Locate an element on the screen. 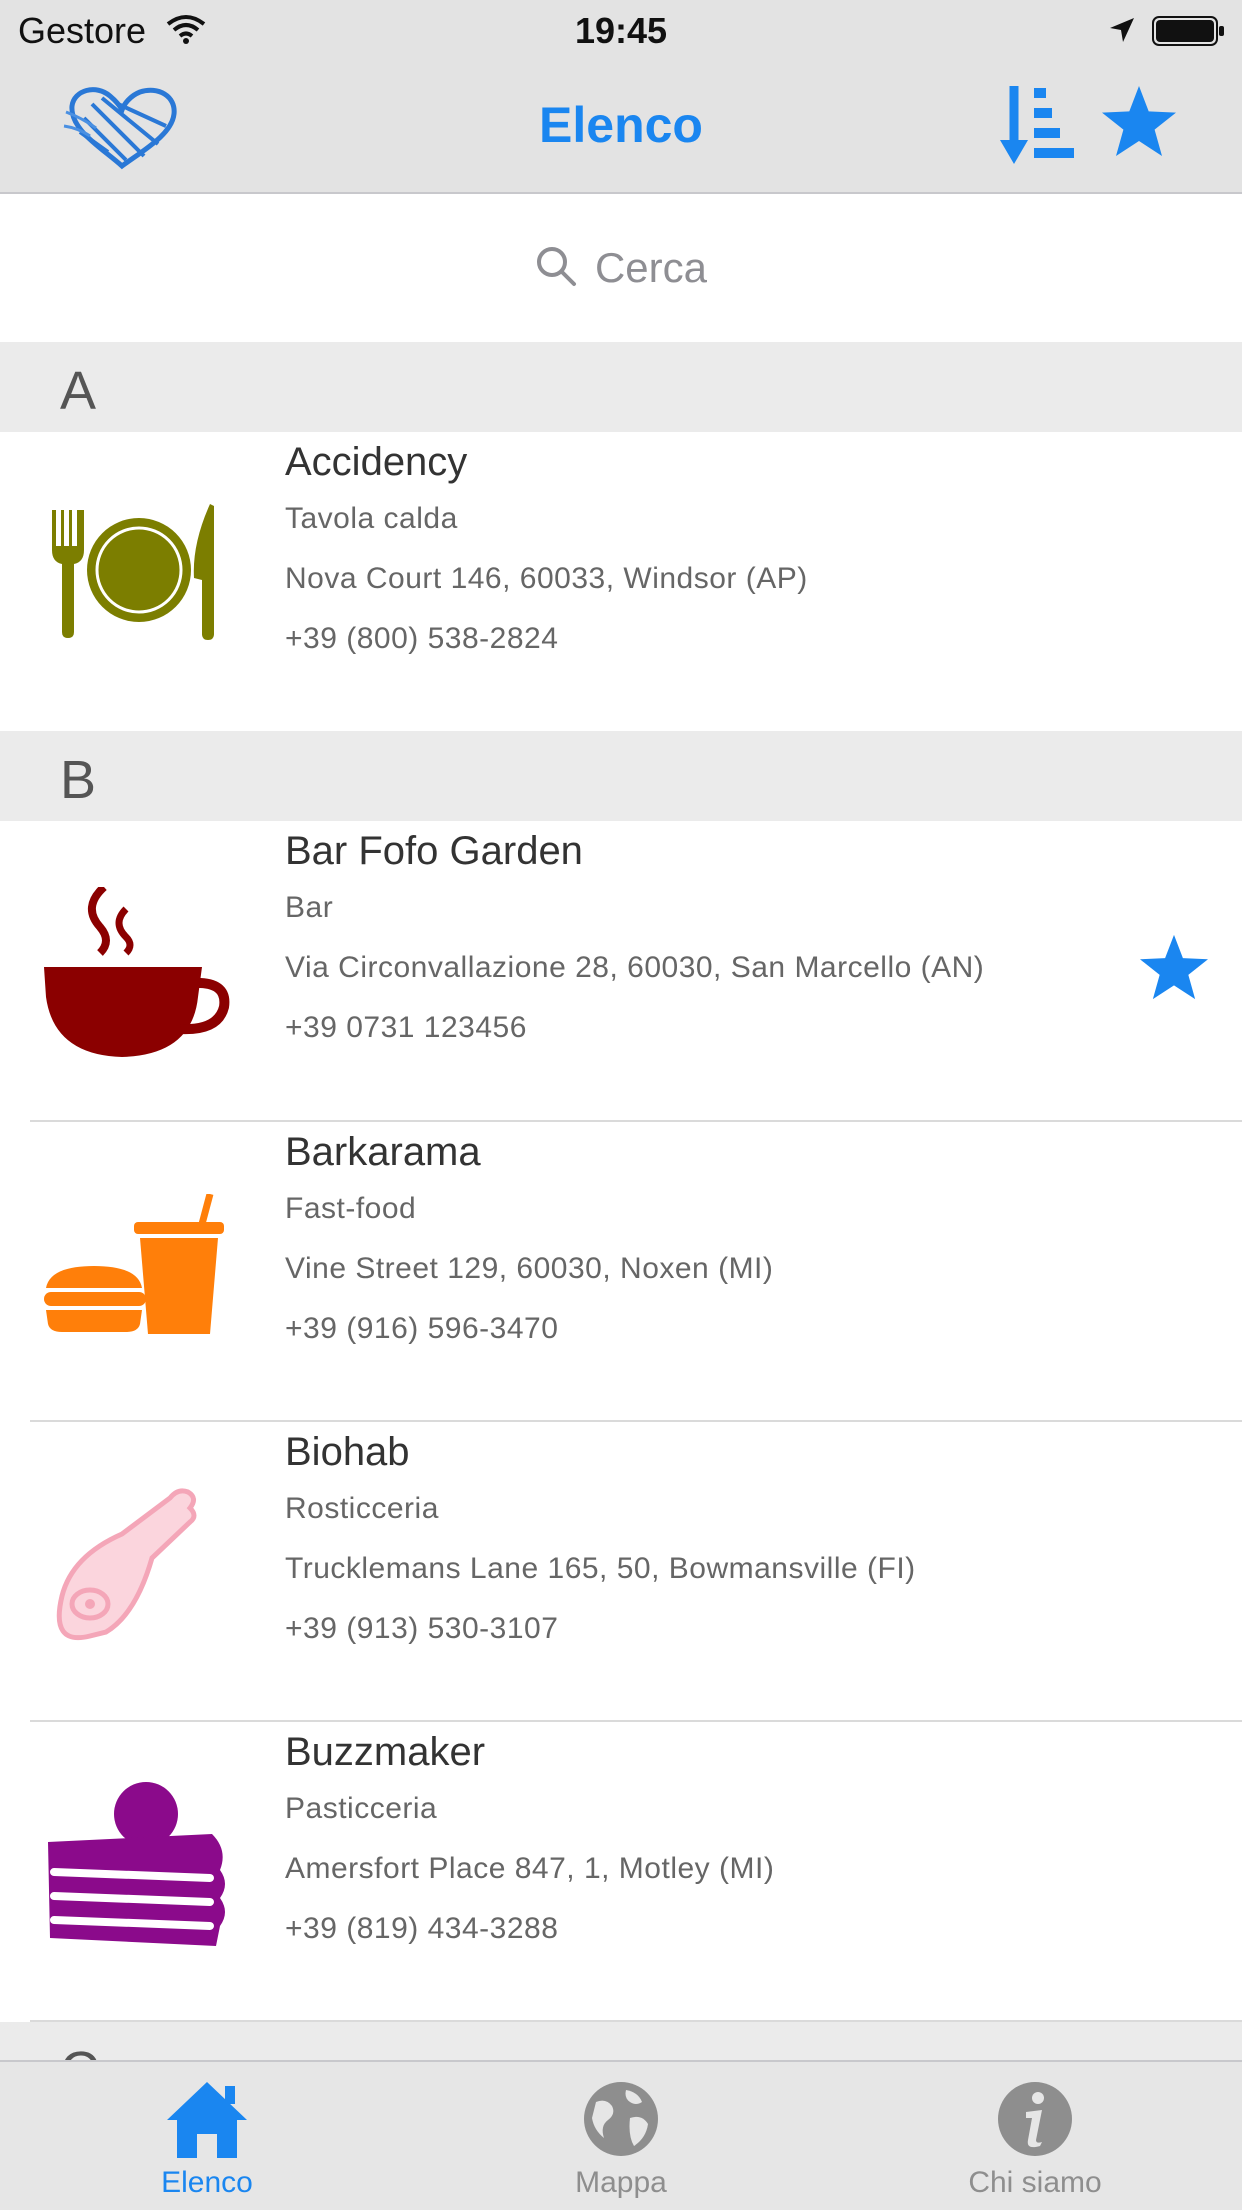 This screenshot has width=1242, height=2210. tab-chi-siamo: Chi siamo is located at coordinates (1035, 2136).